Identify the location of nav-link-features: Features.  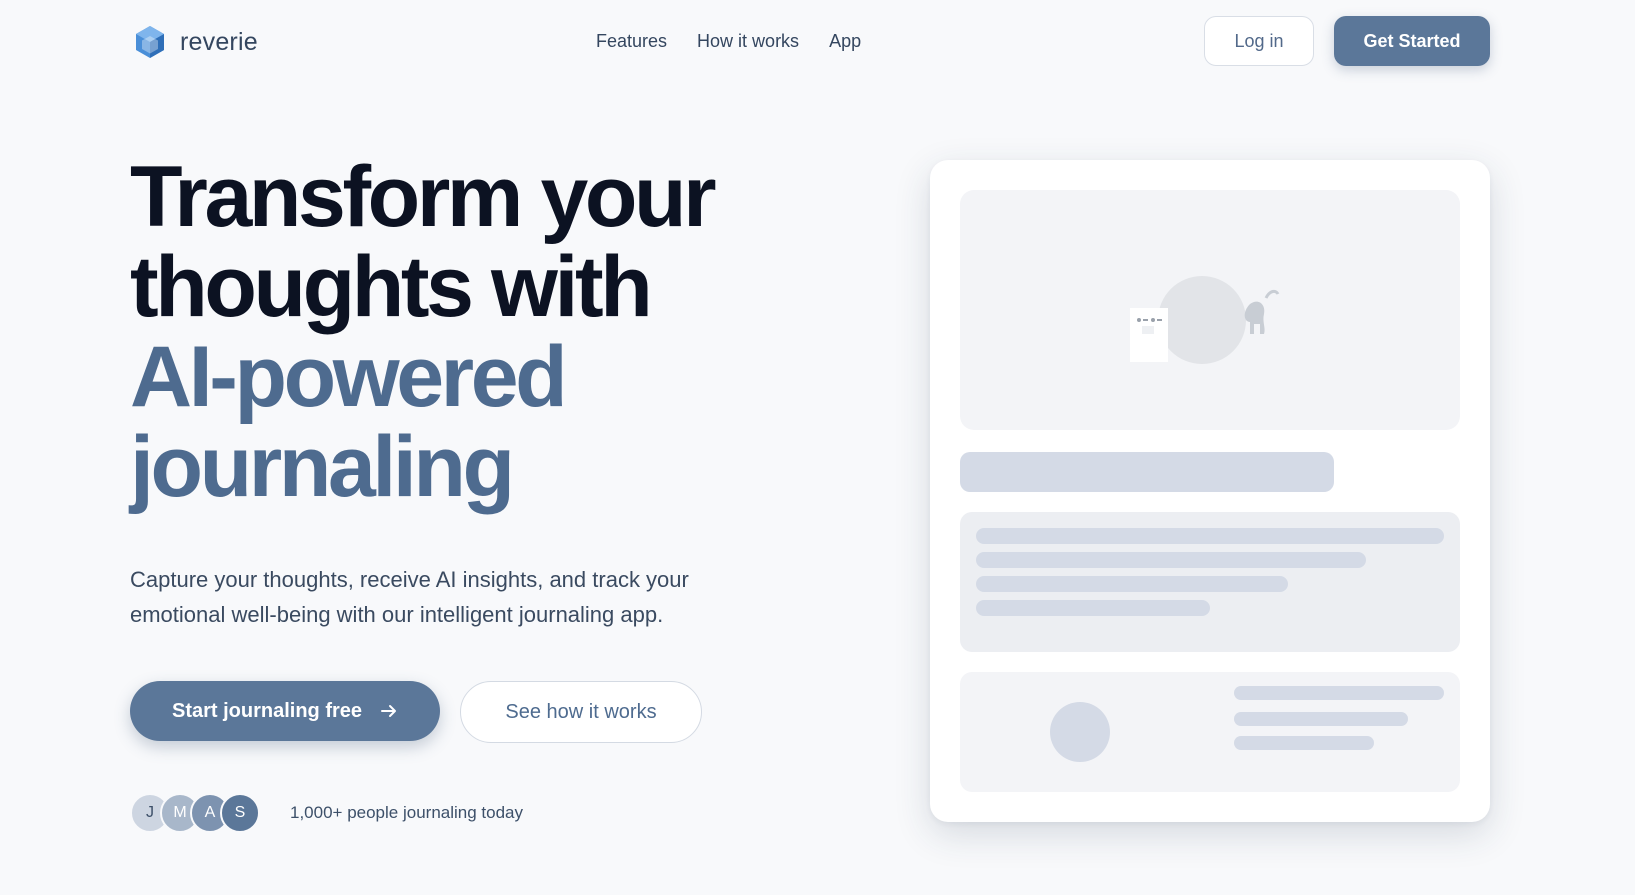
(631, 41).